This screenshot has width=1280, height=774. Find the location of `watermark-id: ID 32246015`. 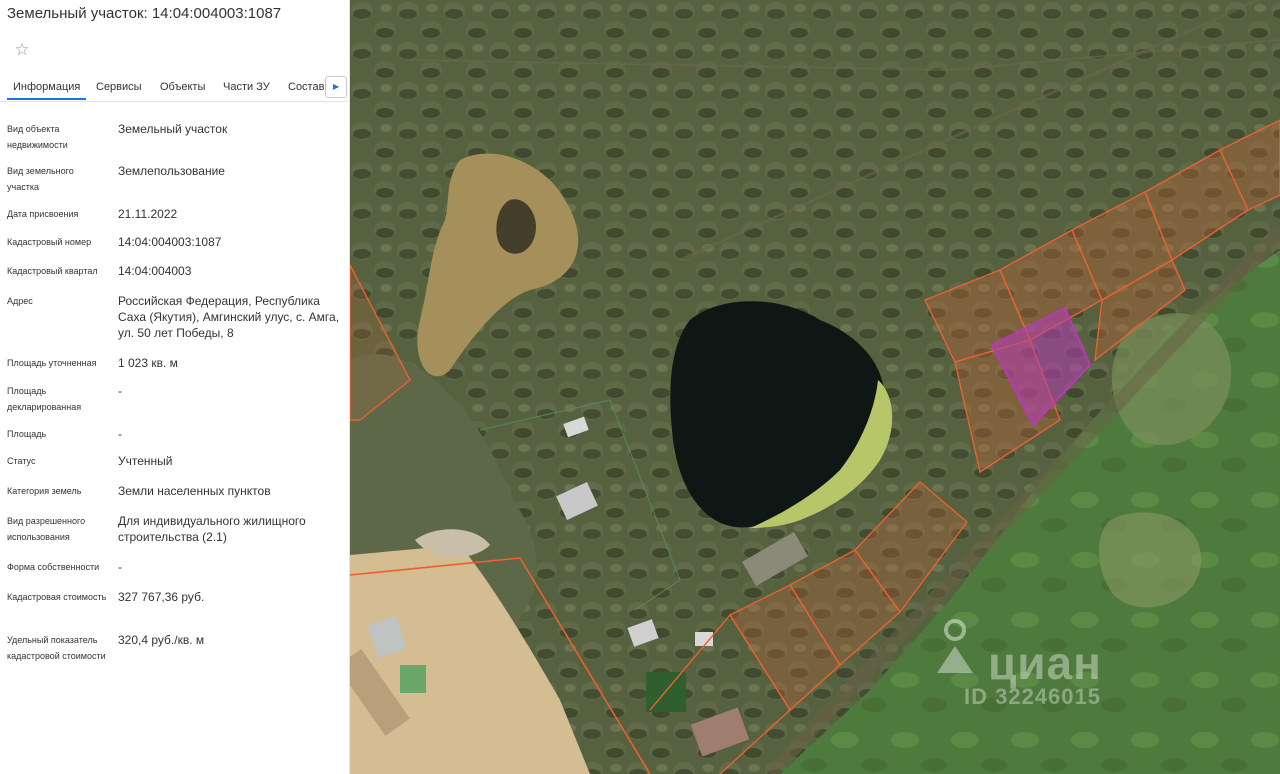

watermark-id: ID 32246015 is located at coordinates (1032, 696).